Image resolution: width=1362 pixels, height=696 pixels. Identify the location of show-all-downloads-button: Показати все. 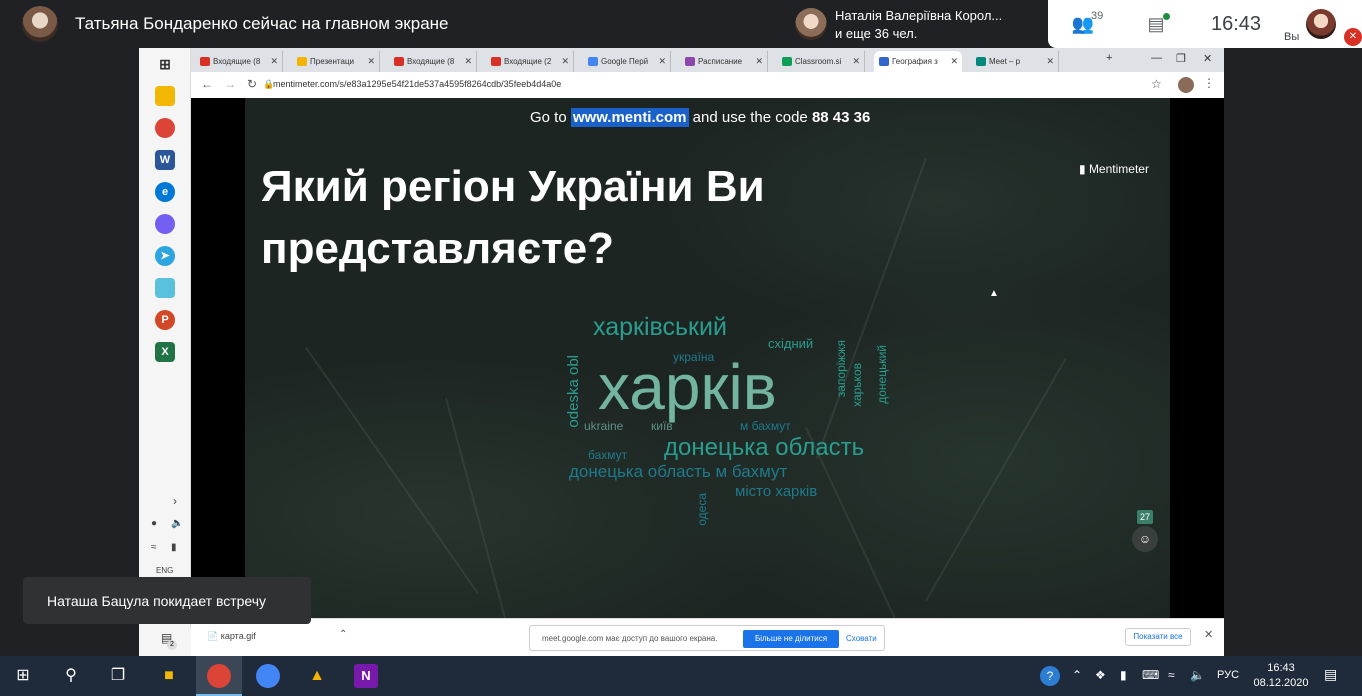
(1158, 637).